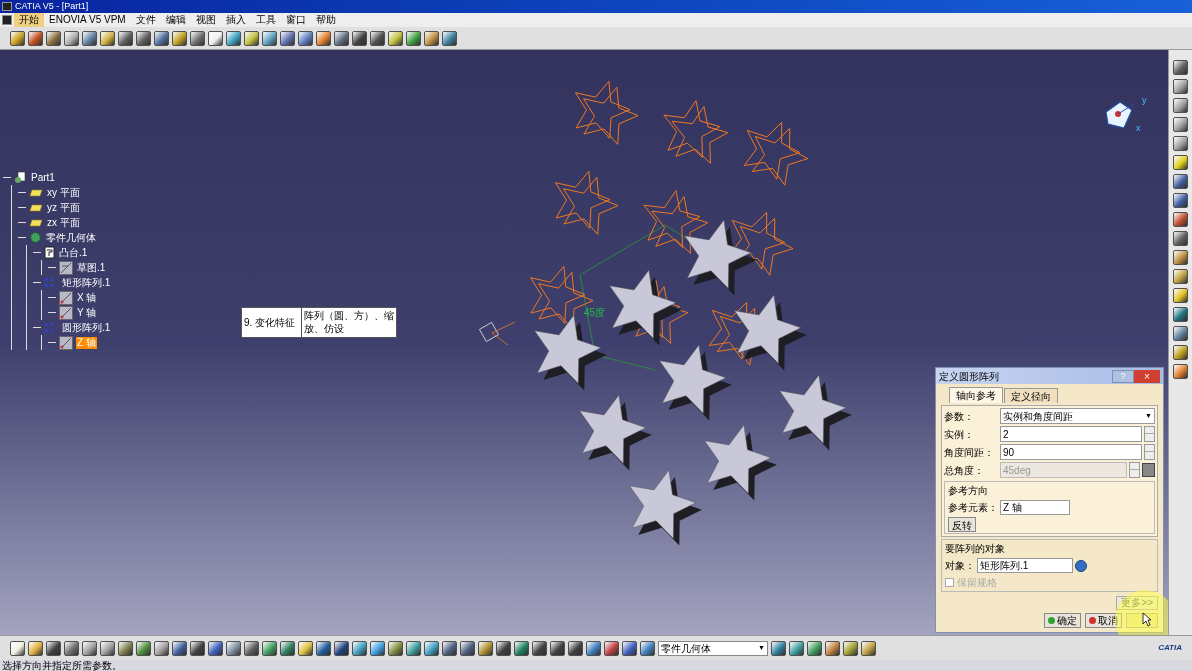  I want to click on dialog-tab: 定义径向, so click(1031, 395).